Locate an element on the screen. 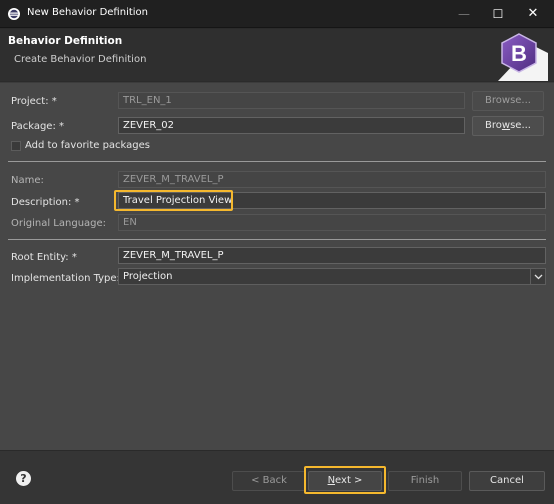  chevron-down-icon is located at coordinates (537, 276).